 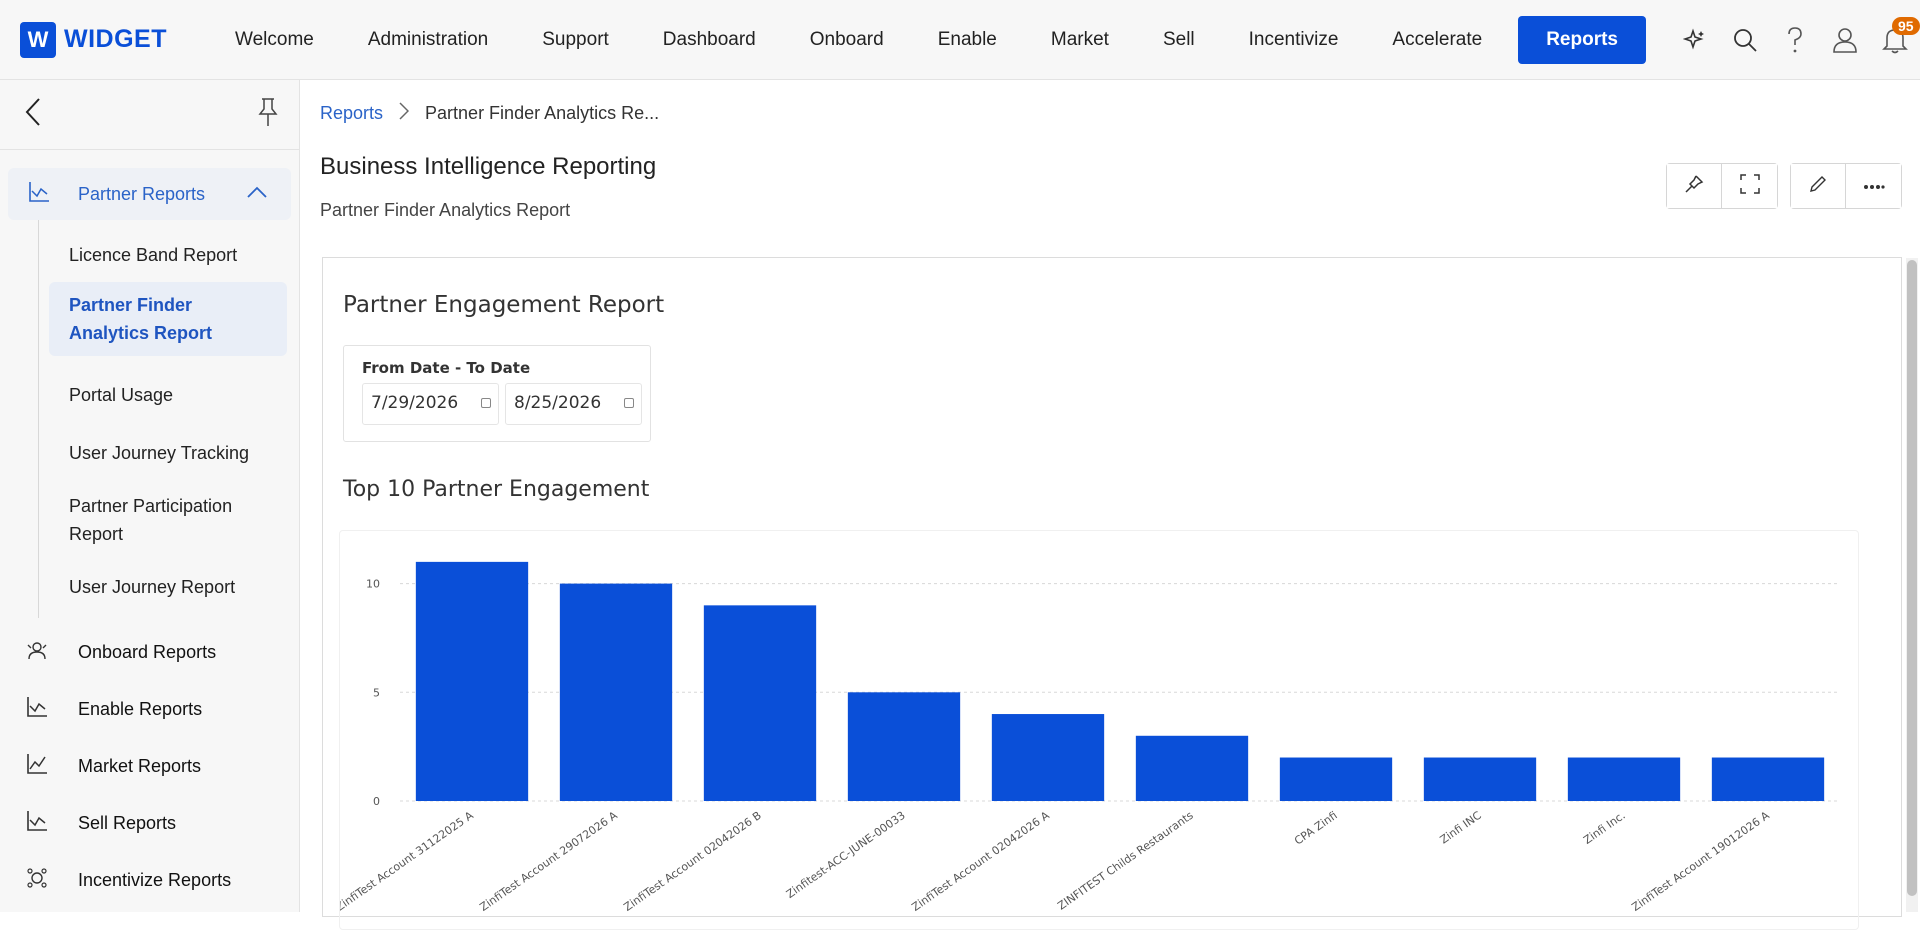 What do you see at coordinates (980, 861) in the screenshot?
I see `x-tick-label: ZinfiTest Account 02042026 A` at bounding box center [980, 861].